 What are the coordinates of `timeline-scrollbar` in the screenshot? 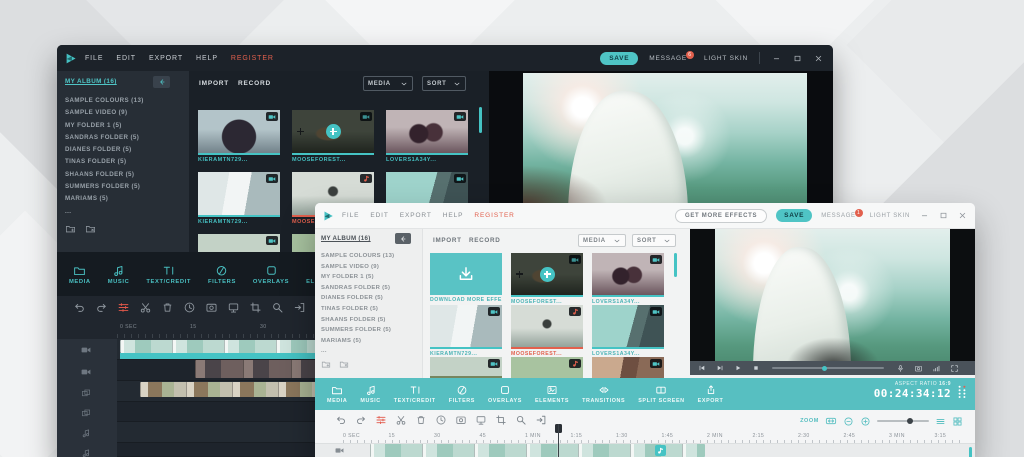 It's located at (970, 452).